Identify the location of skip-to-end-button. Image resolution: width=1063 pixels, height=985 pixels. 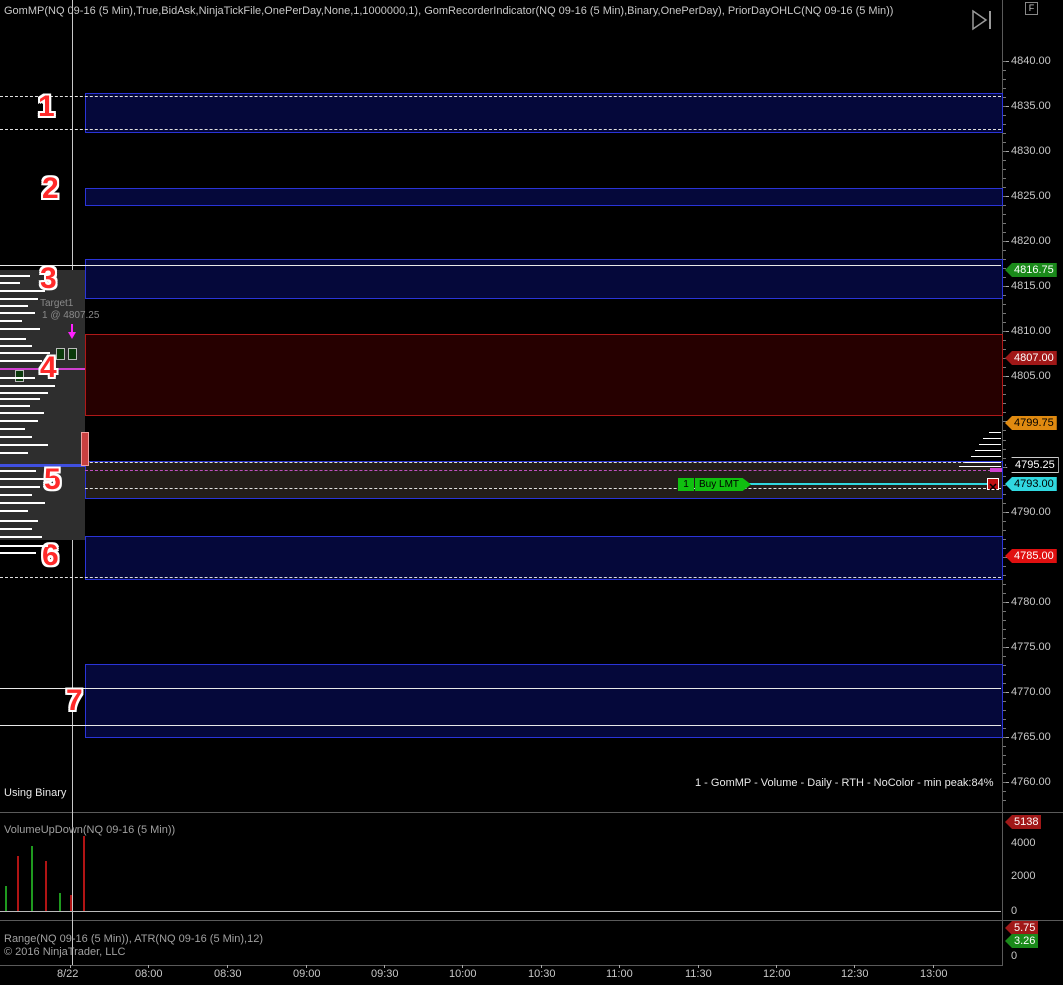
(982, 20).